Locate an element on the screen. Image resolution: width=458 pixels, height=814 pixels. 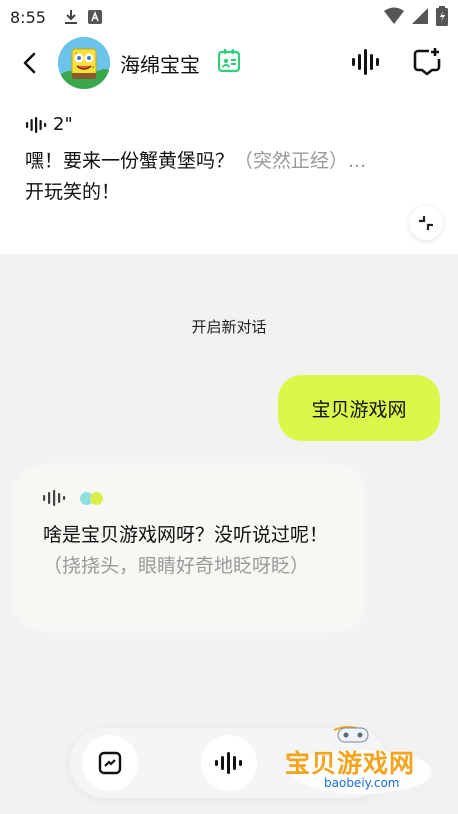
back-icon is located at coordinates (29, 63).